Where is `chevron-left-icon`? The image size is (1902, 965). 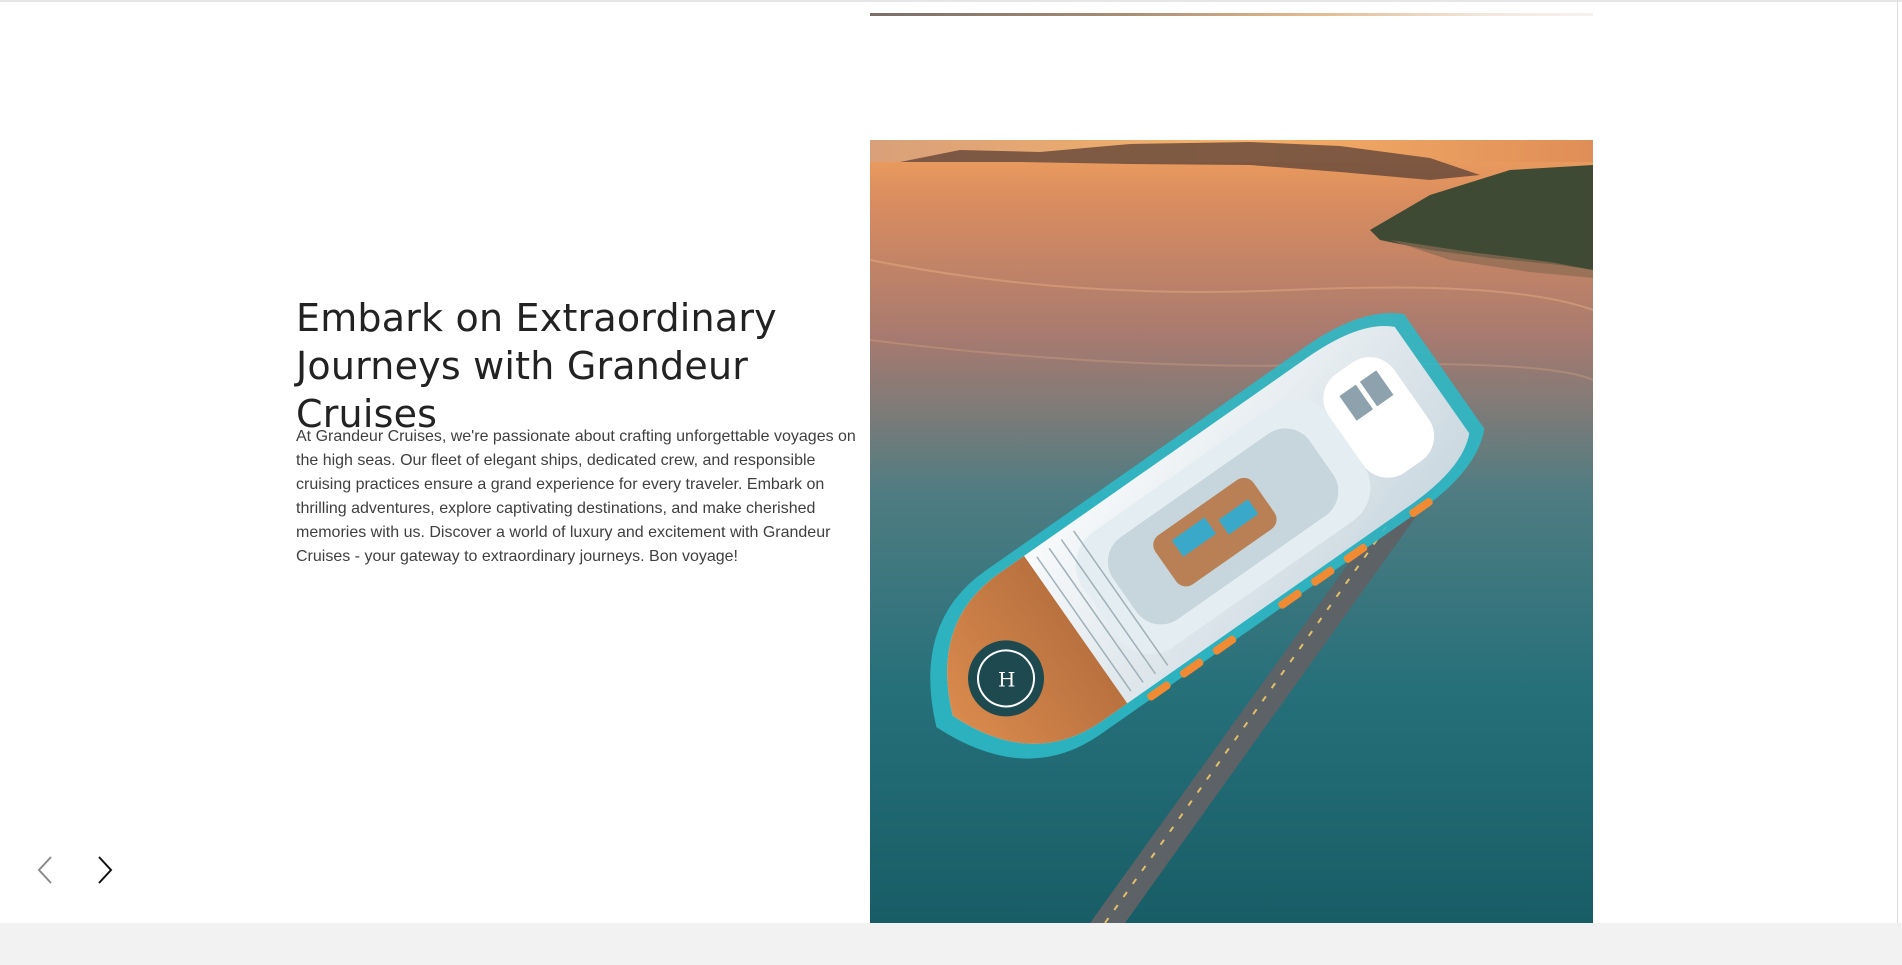 chevron-left-icon is located at coordinates (44, 870).